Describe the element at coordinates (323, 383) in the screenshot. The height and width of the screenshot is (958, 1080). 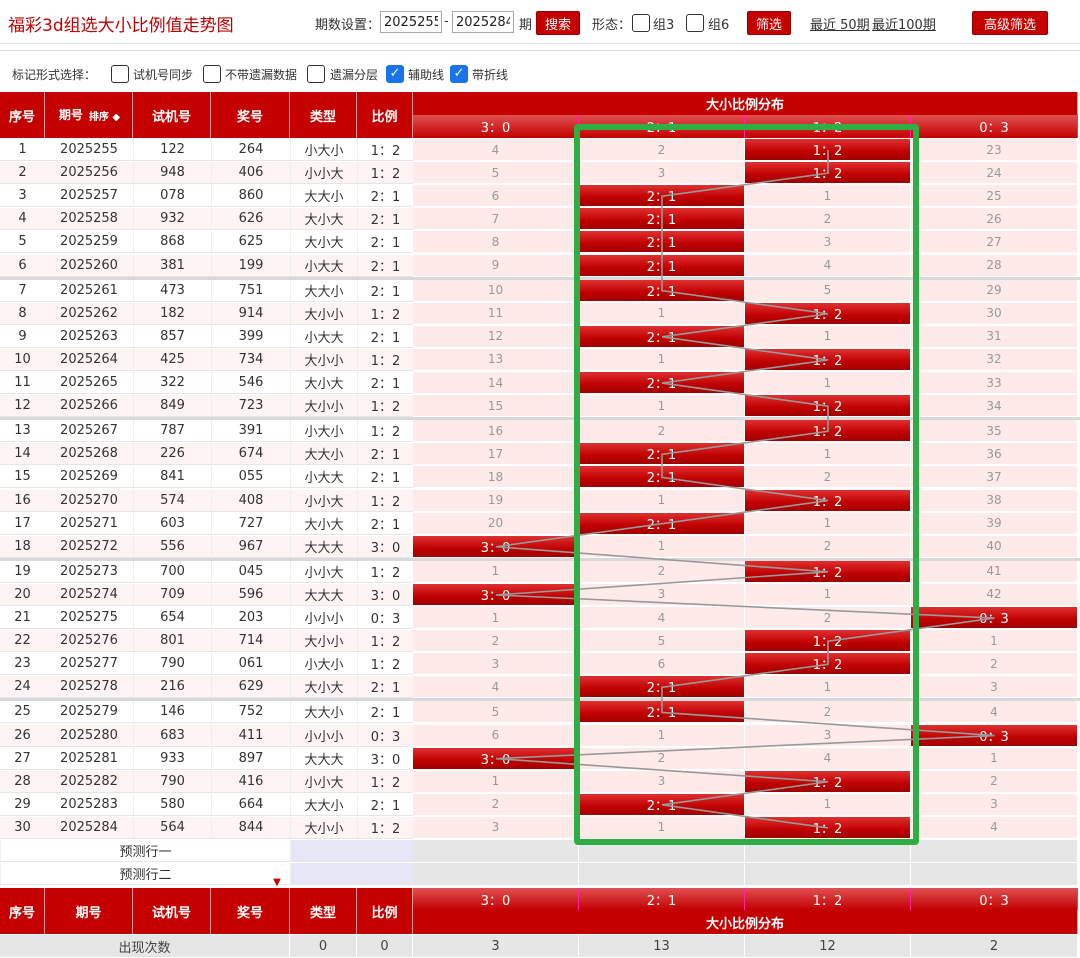
I see `row-type: 大小大` at that location.